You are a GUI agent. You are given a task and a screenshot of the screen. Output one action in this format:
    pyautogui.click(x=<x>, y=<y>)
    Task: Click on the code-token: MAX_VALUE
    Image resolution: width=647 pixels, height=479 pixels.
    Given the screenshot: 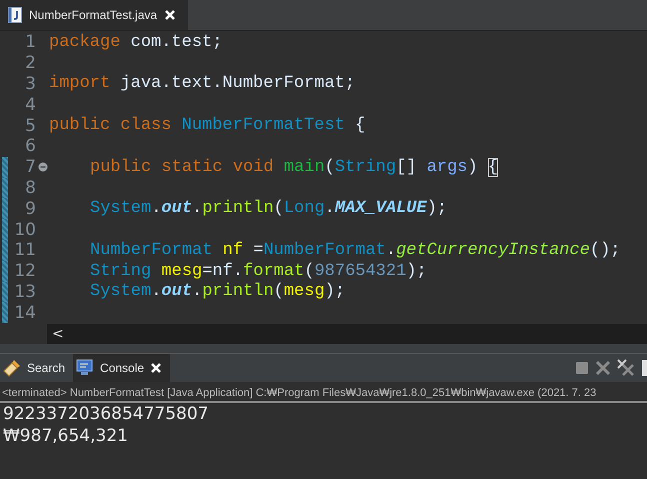 What is the action you would take?
    pyautogui.click(x=380, y=208)
    